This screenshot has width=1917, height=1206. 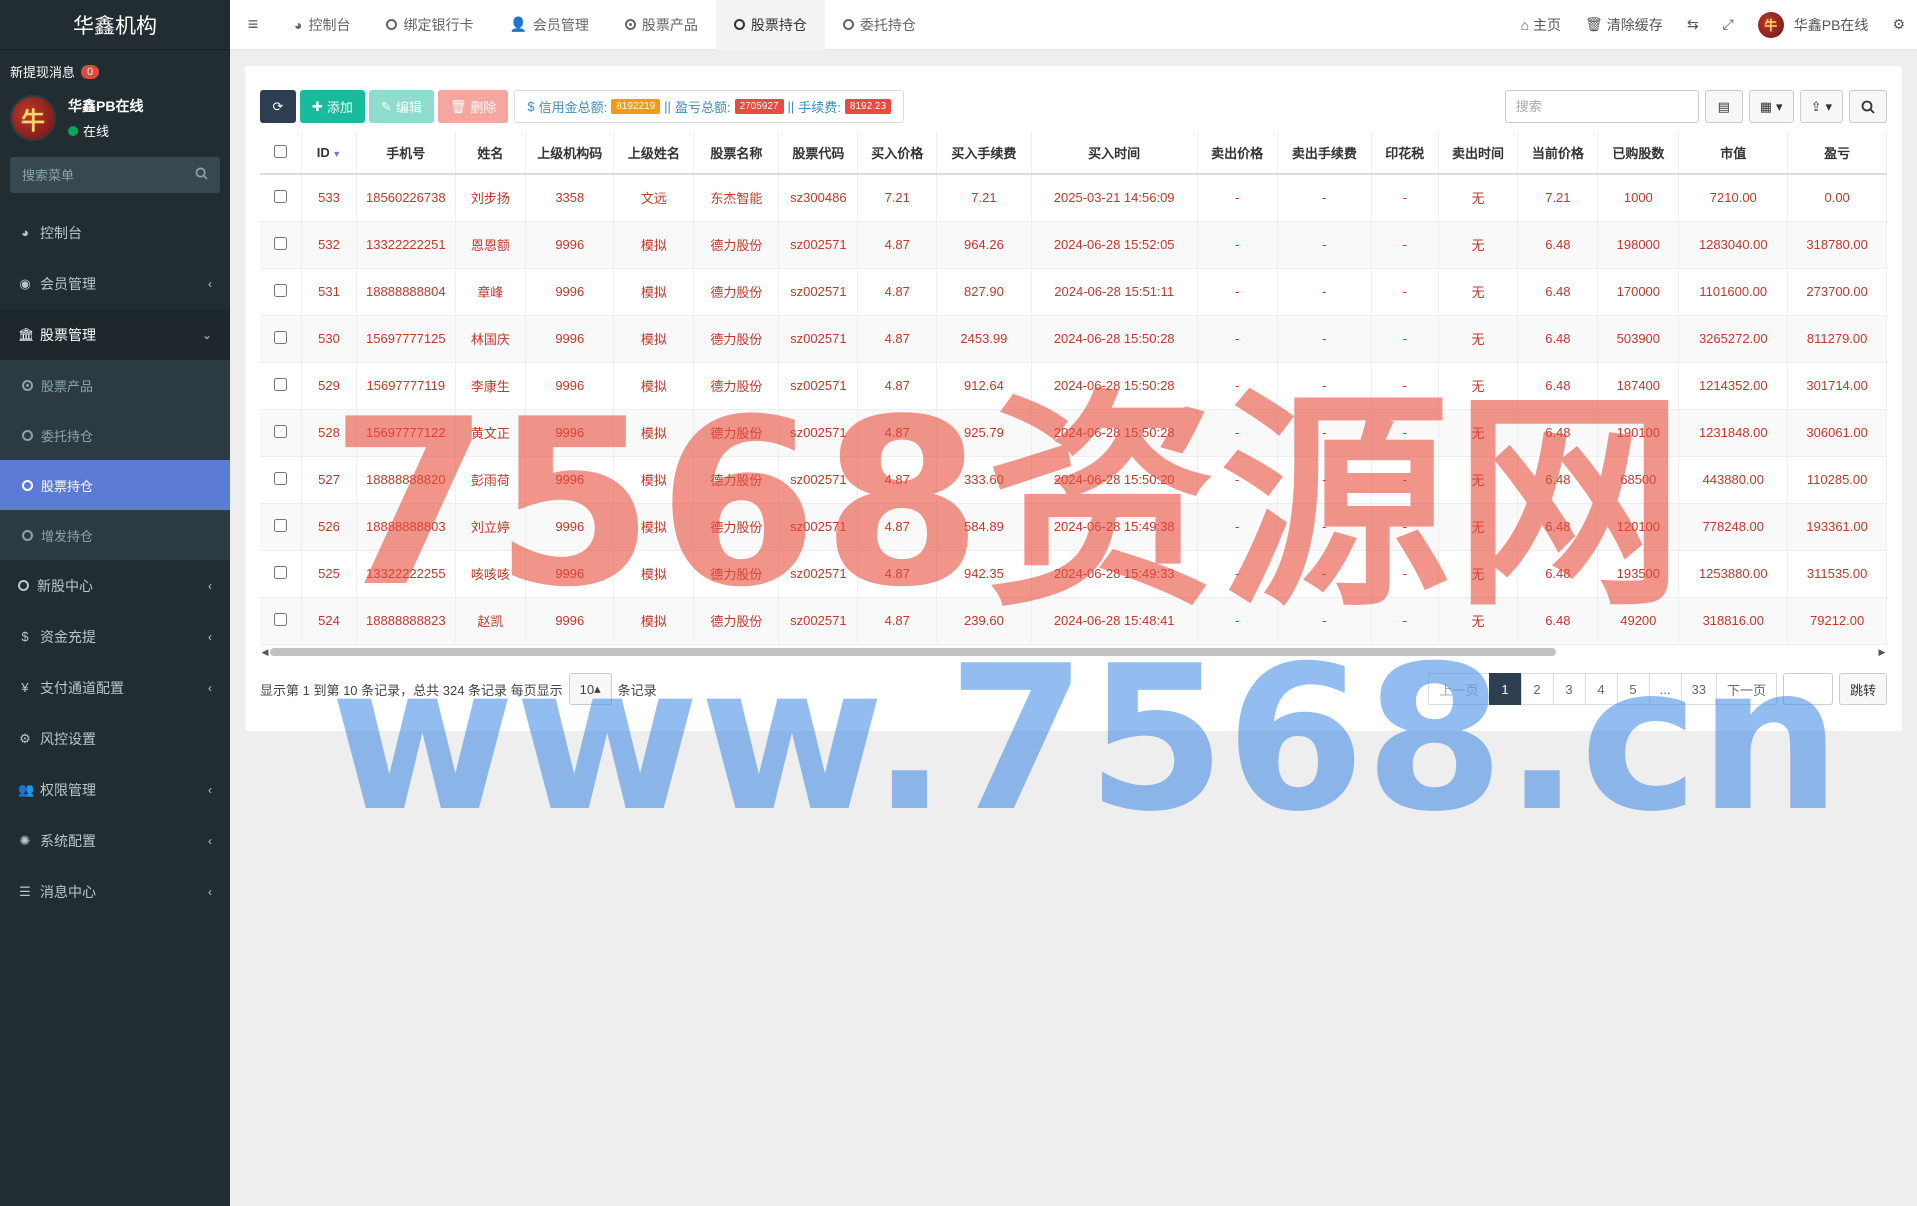 What do you see at coordinates (115, 891) in the screenshot?
I see `sidebar-item-messages: ☰ 消息中心 ‹` at bounding box center [115, 891].